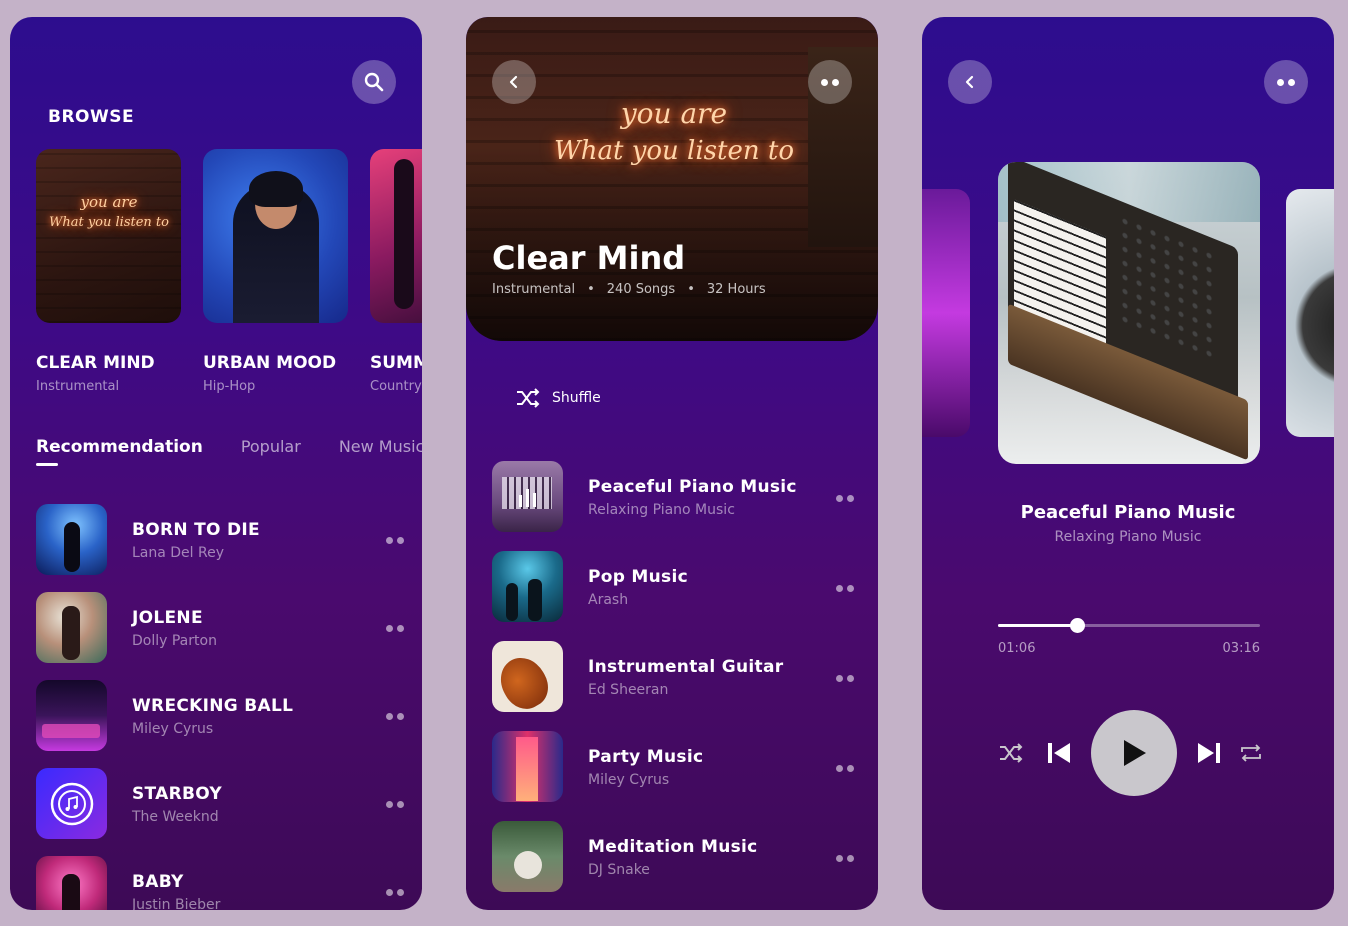 The image size is (1348, 926). What do you see at coordinates (576, 398) in the screenshot?
I see `shuffle-label: Shuffle` at bounding box center [576, 398].